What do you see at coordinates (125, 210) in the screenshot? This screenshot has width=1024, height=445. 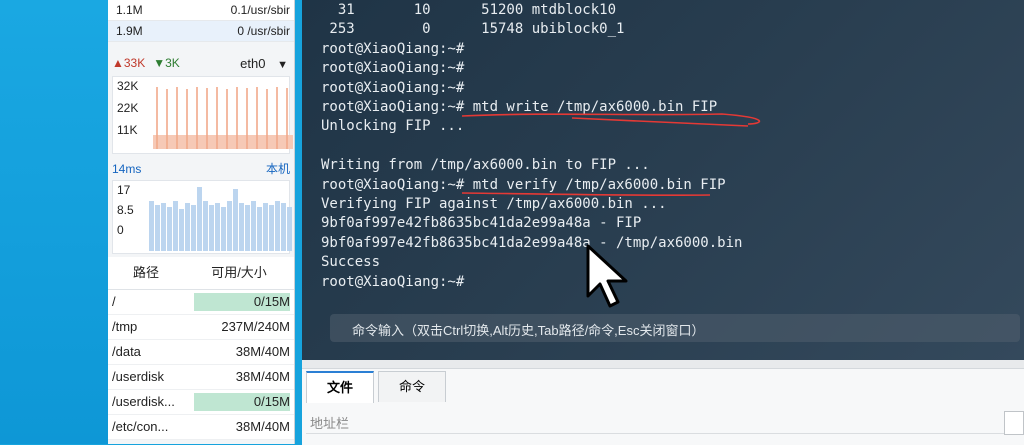 I see `y-label: 8.5` at bounding box center [125, 210].